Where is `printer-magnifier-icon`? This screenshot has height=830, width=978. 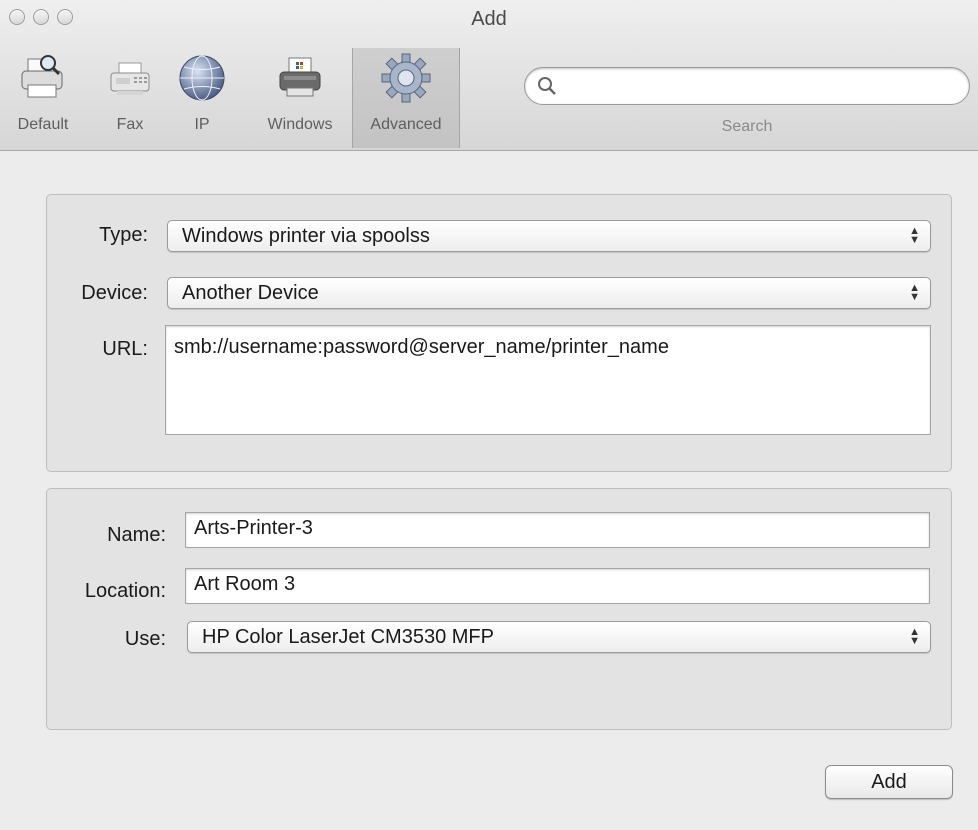 printer-magnifier-icon is located at coordinates (43, 78).